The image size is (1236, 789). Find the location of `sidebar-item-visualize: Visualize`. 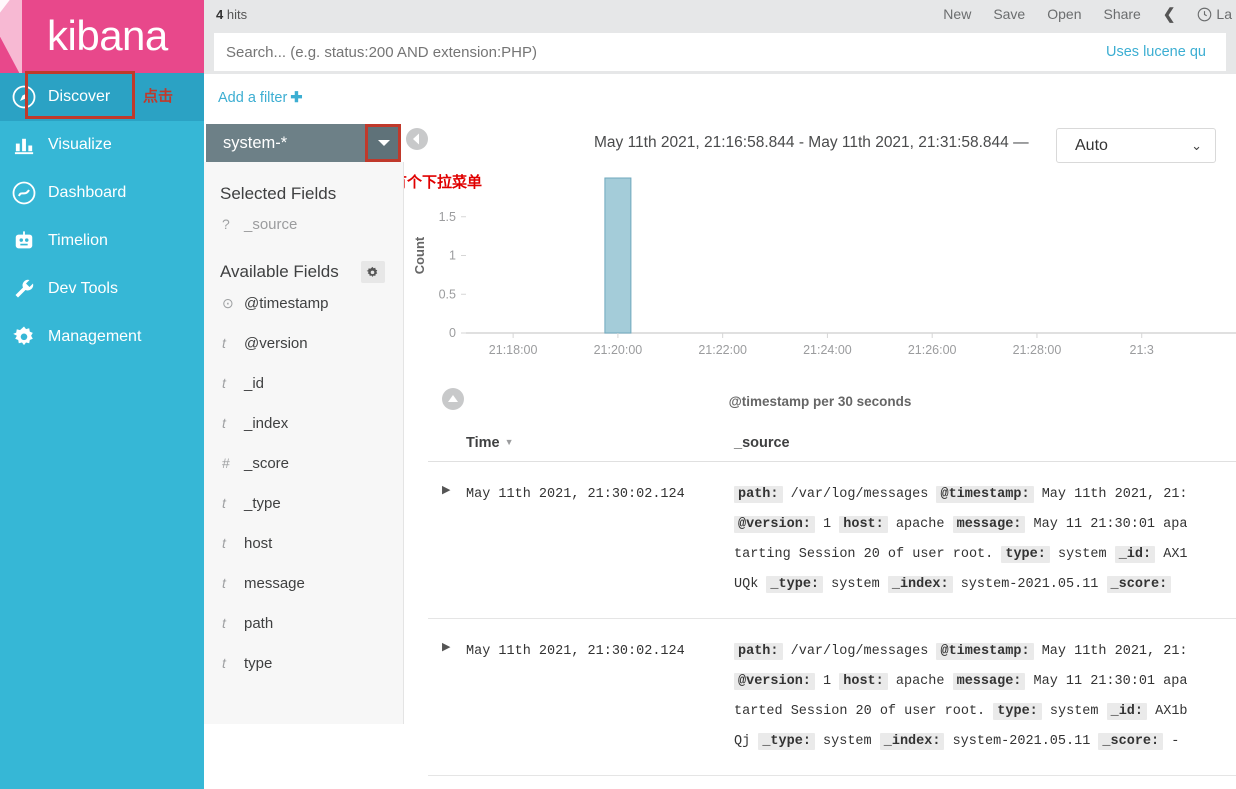

sidebar-item-visualize: Visualize is located at coordinates (102, 145).